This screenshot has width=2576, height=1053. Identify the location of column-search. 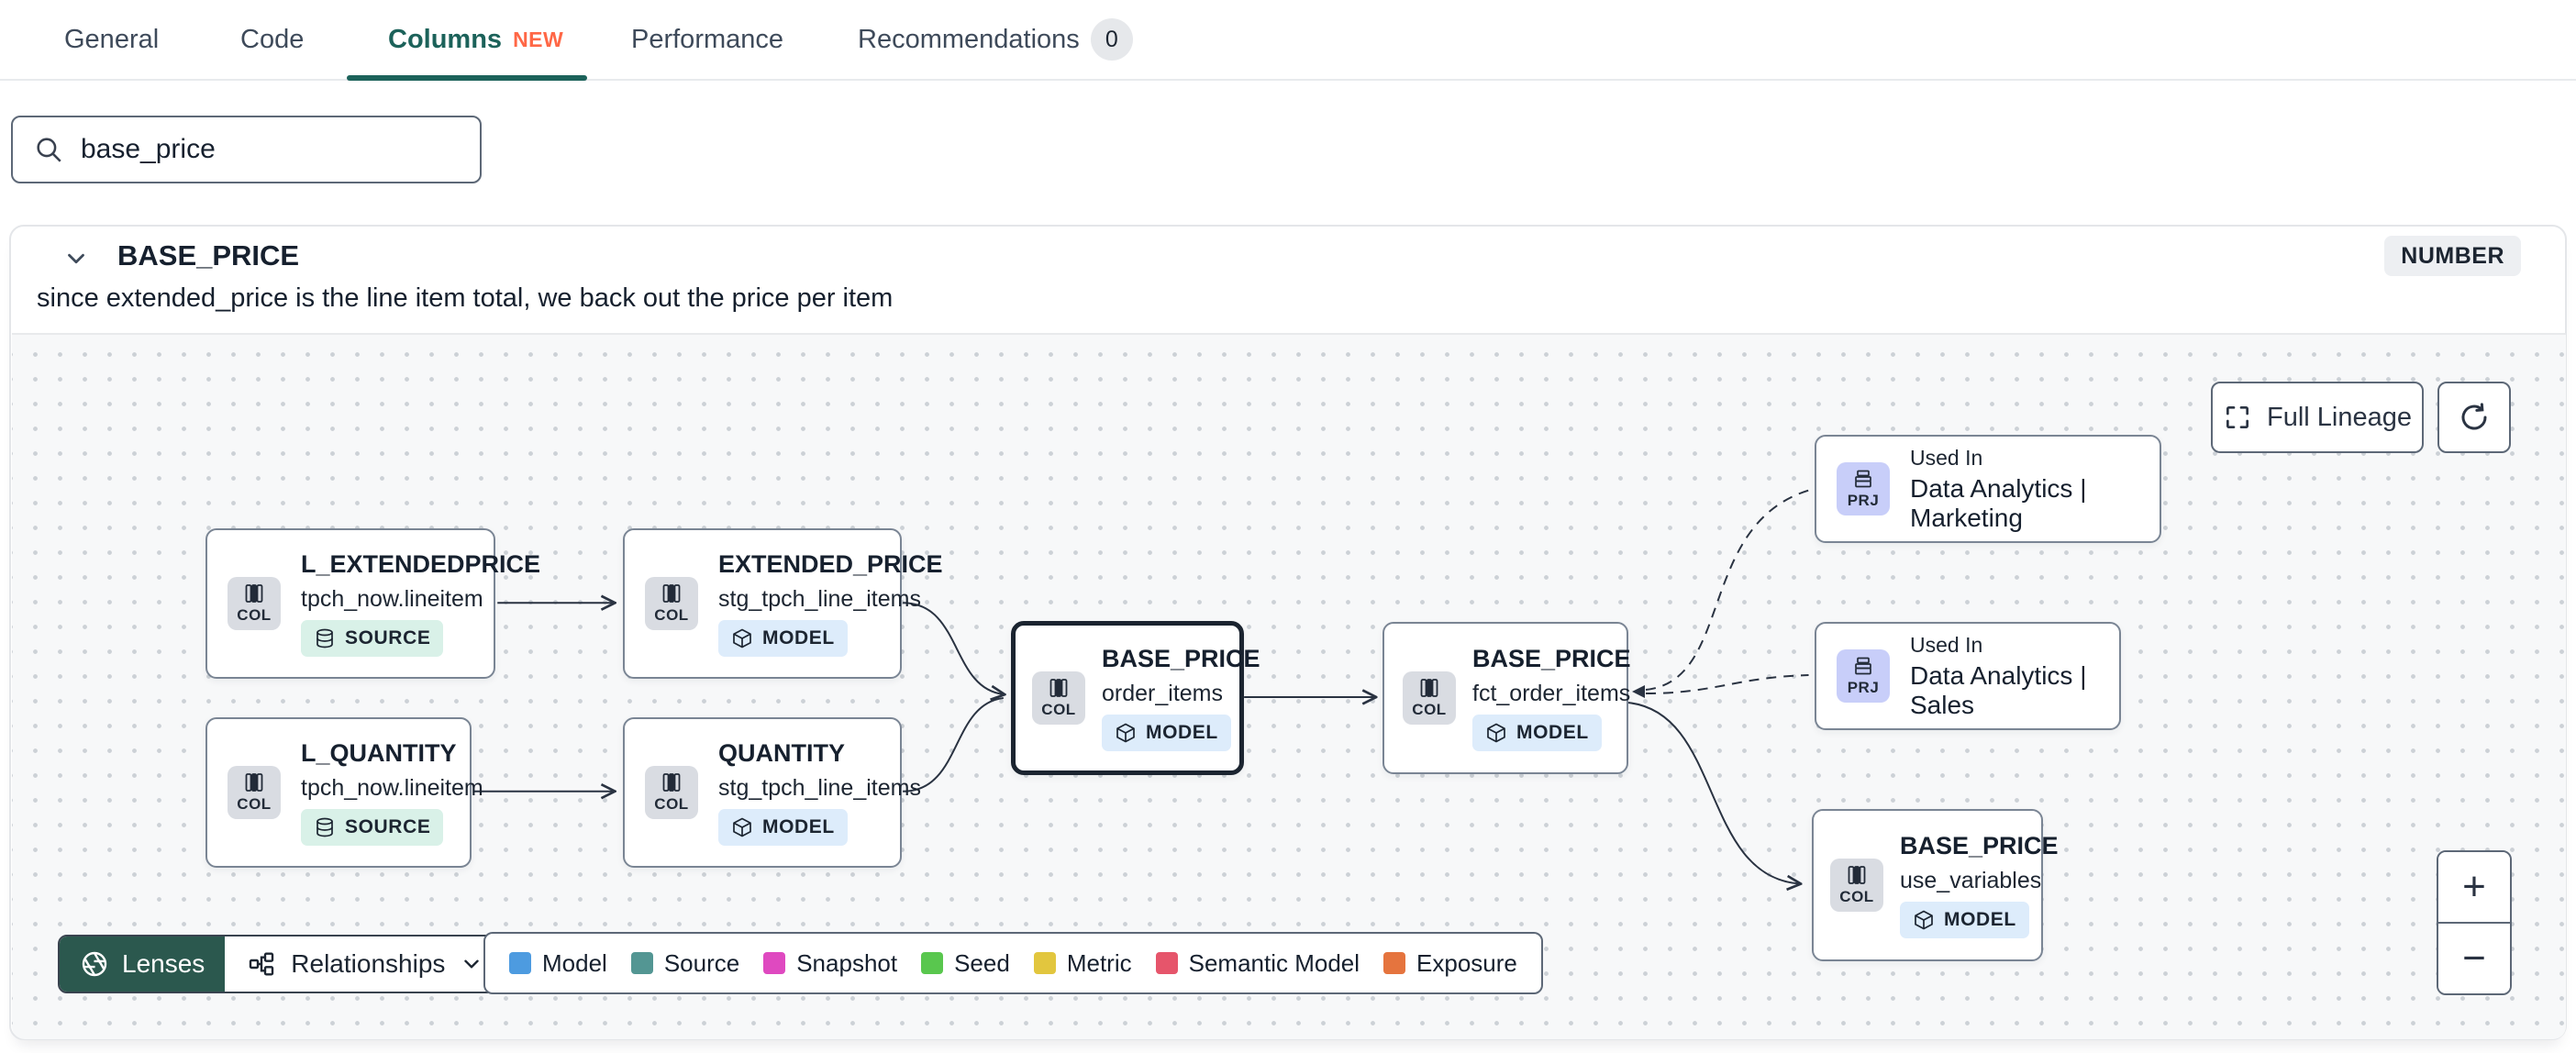
(246, 149).